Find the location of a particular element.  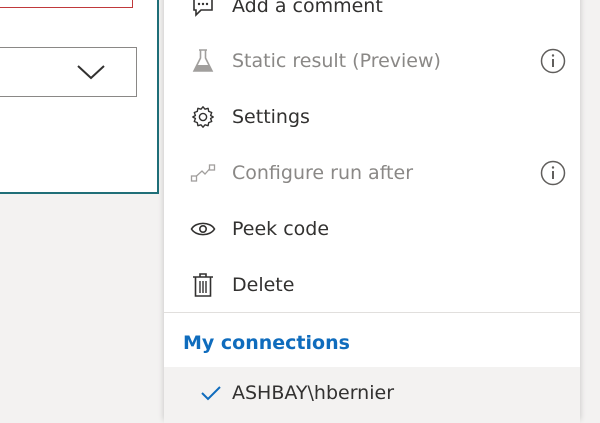

menu-item-configure-run-after: Configure run after is located at coordinates (372, 173).